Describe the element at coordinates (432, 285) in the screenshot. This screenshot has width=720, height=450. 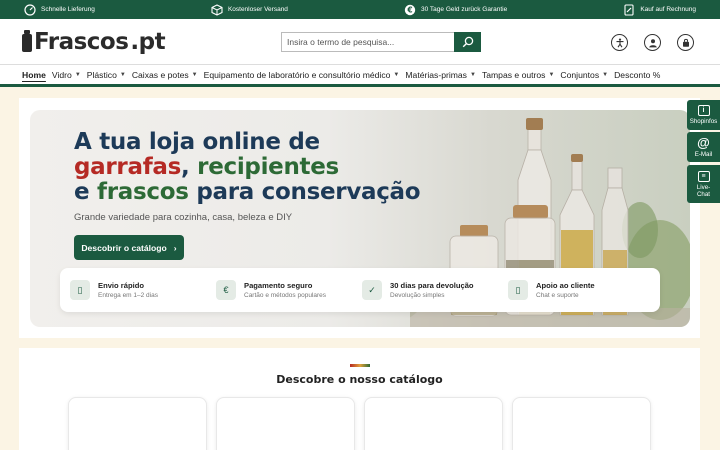
I see `feature-title: 30 dias para devolução` at that location.